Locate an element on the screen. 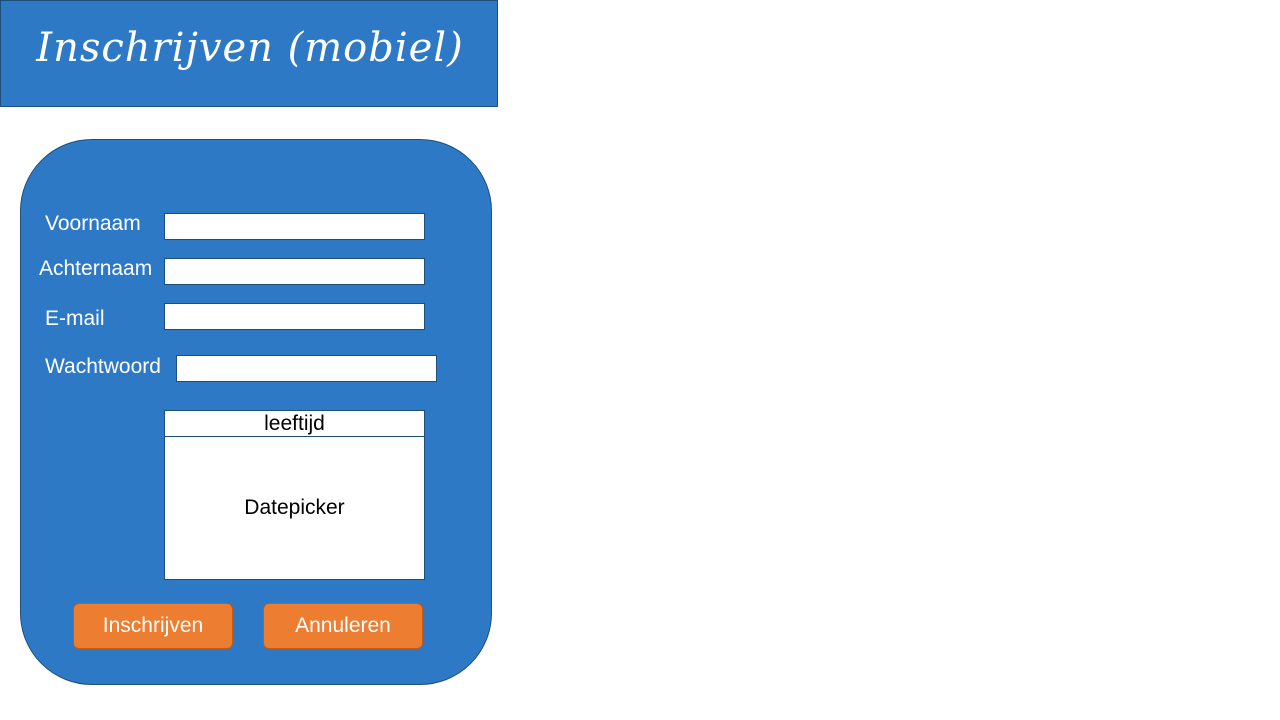 The image size is (1280, 720). header-banner: Inschrijven (mobiel) is located at coordinates (249, 53).